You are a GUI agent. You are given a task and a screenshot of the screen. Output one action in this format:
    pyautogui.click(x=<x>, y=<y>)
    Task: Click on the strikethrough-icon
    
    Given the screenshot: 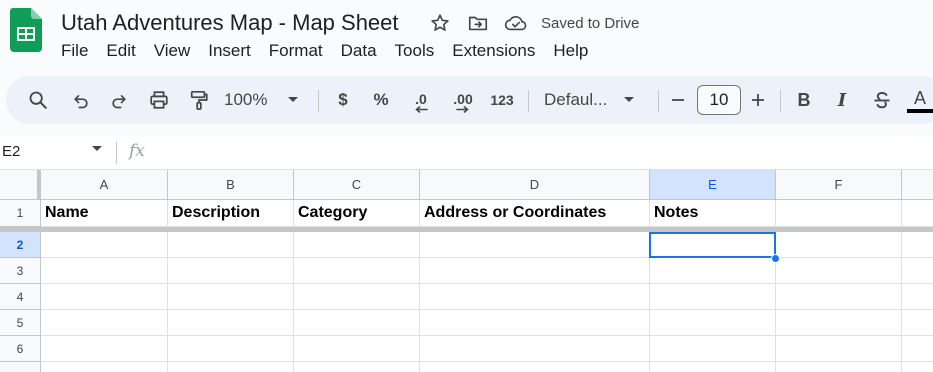 What is the action you would take?
    pyautogui.click(x=882, y=100)
    